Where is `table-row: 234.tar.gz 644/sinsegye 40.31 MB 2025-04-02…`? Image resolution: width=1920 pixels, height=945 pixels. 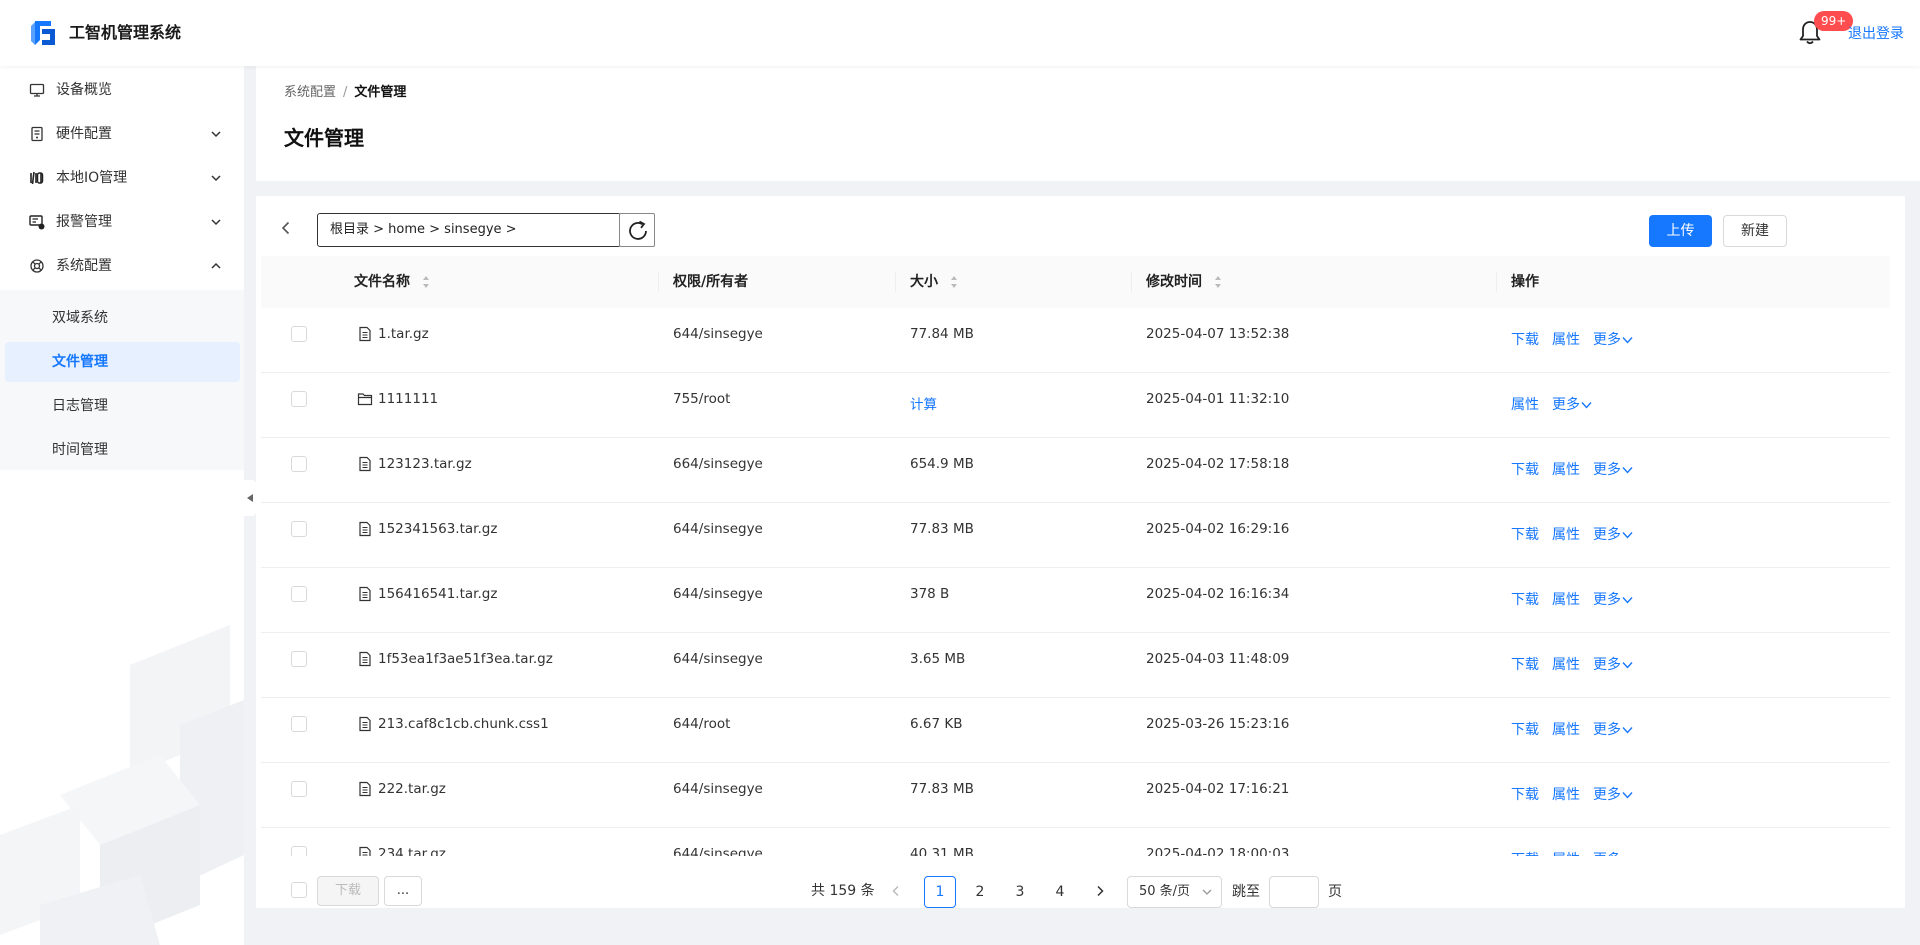 table-row: 234.tar.gz 644/sinsegye 40.31 MB 2025-04-02… is located at coordinates (1075, 842).